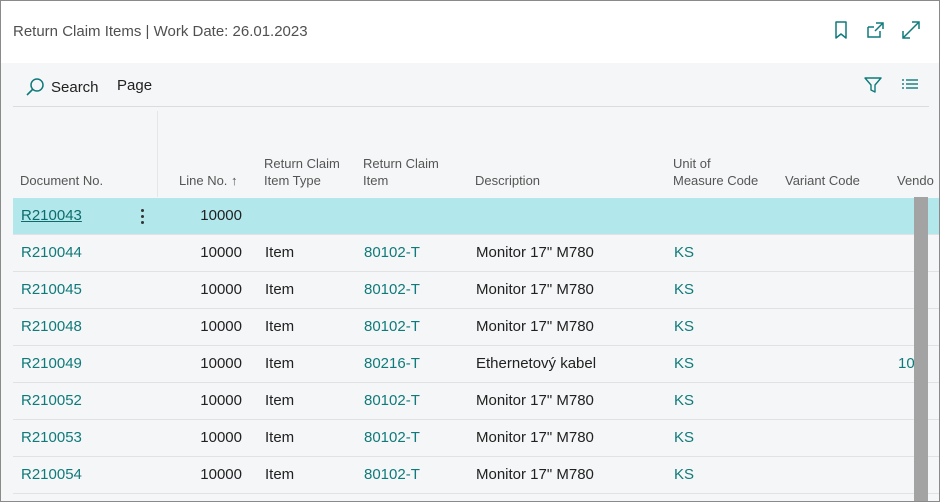  Describe the element at coordinates (915, 180) in the screenshot. I see `header-vendor: Vendo` at that location.